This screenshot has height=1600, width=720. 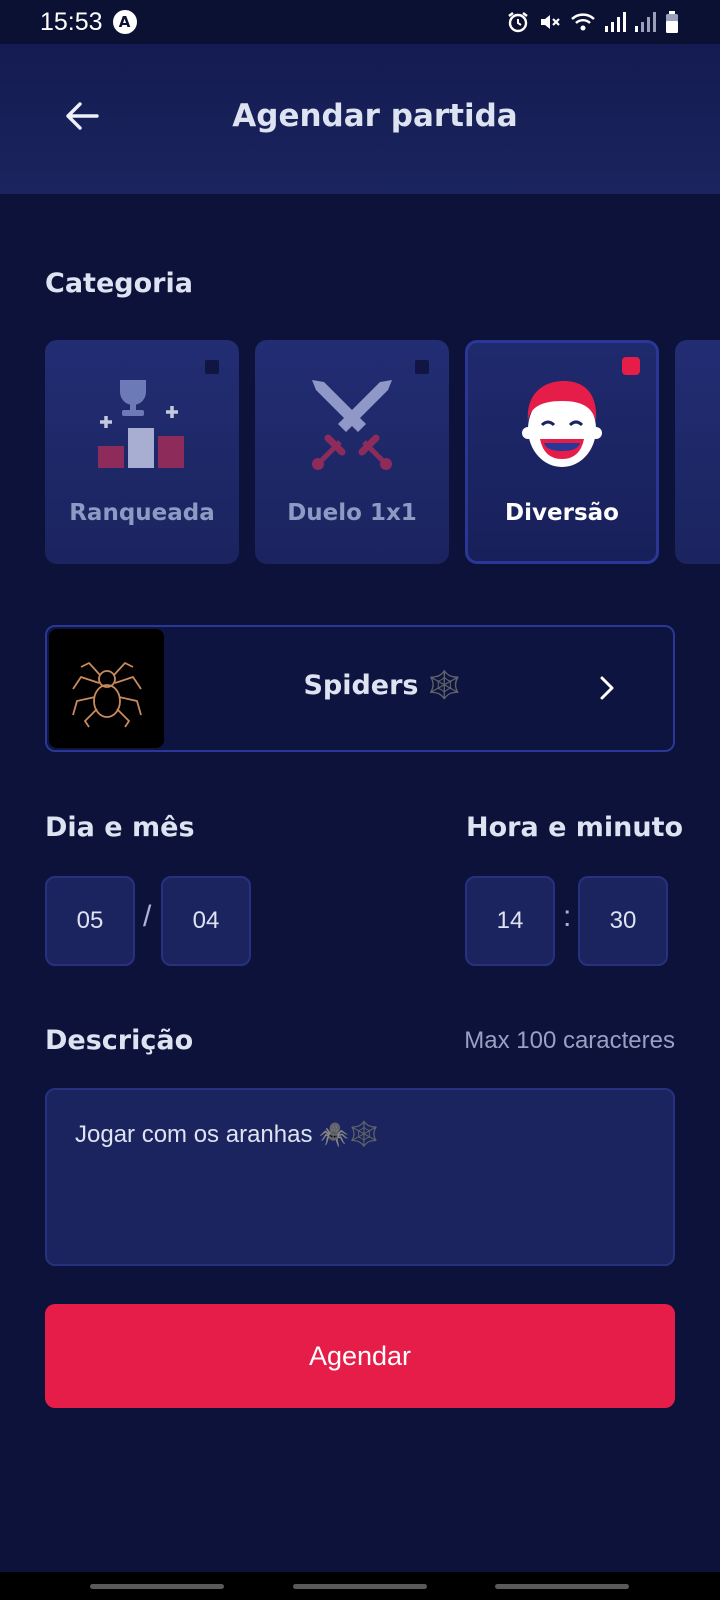 What do you see at coordinates (375, 116) in the screenshot?
I see `page-title: Agendar partida` at bounding box center [375, 116].